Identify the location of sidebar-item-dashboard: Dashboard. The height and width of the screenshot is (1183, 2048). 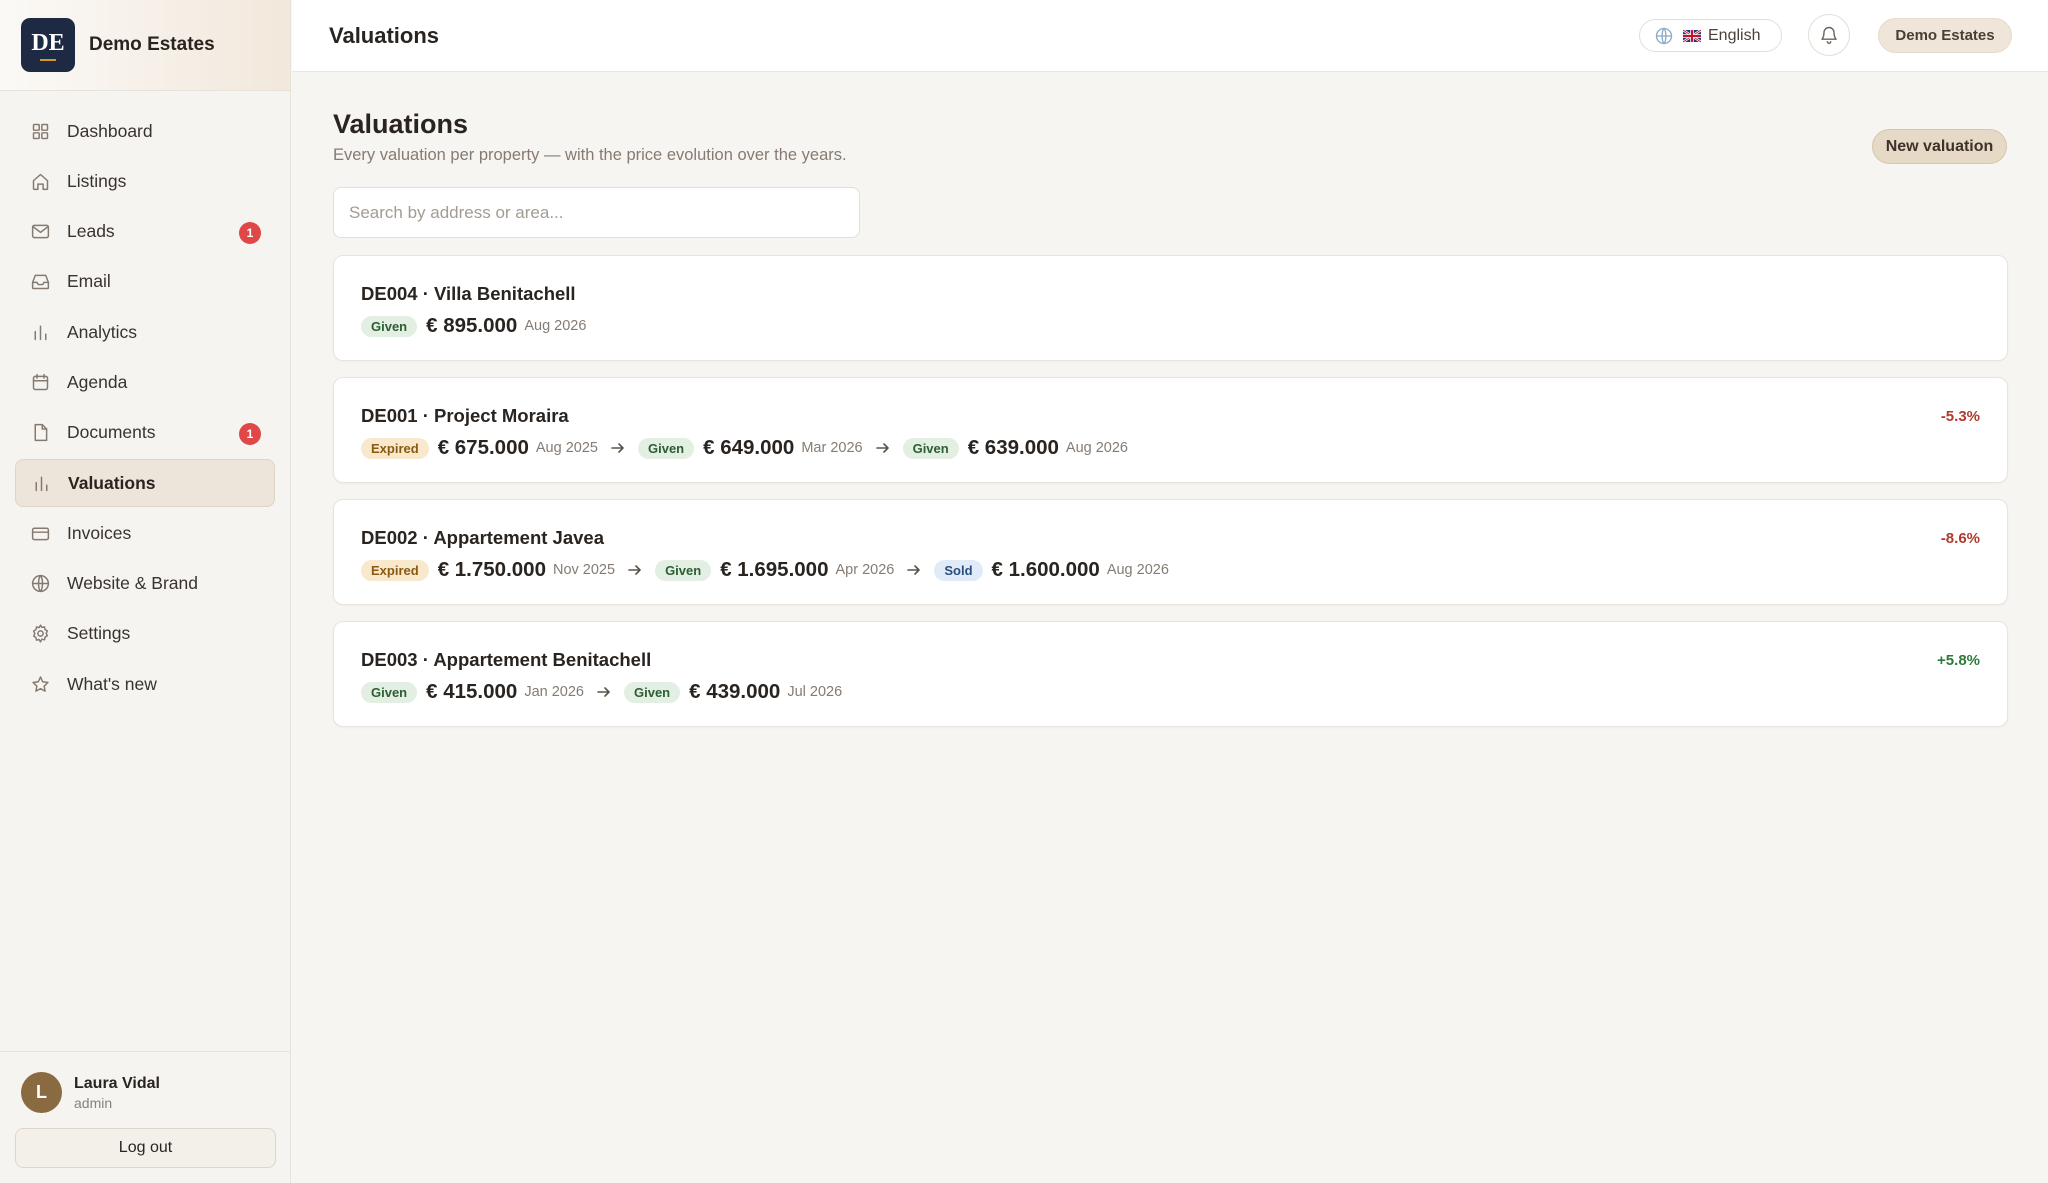
(145, 131).